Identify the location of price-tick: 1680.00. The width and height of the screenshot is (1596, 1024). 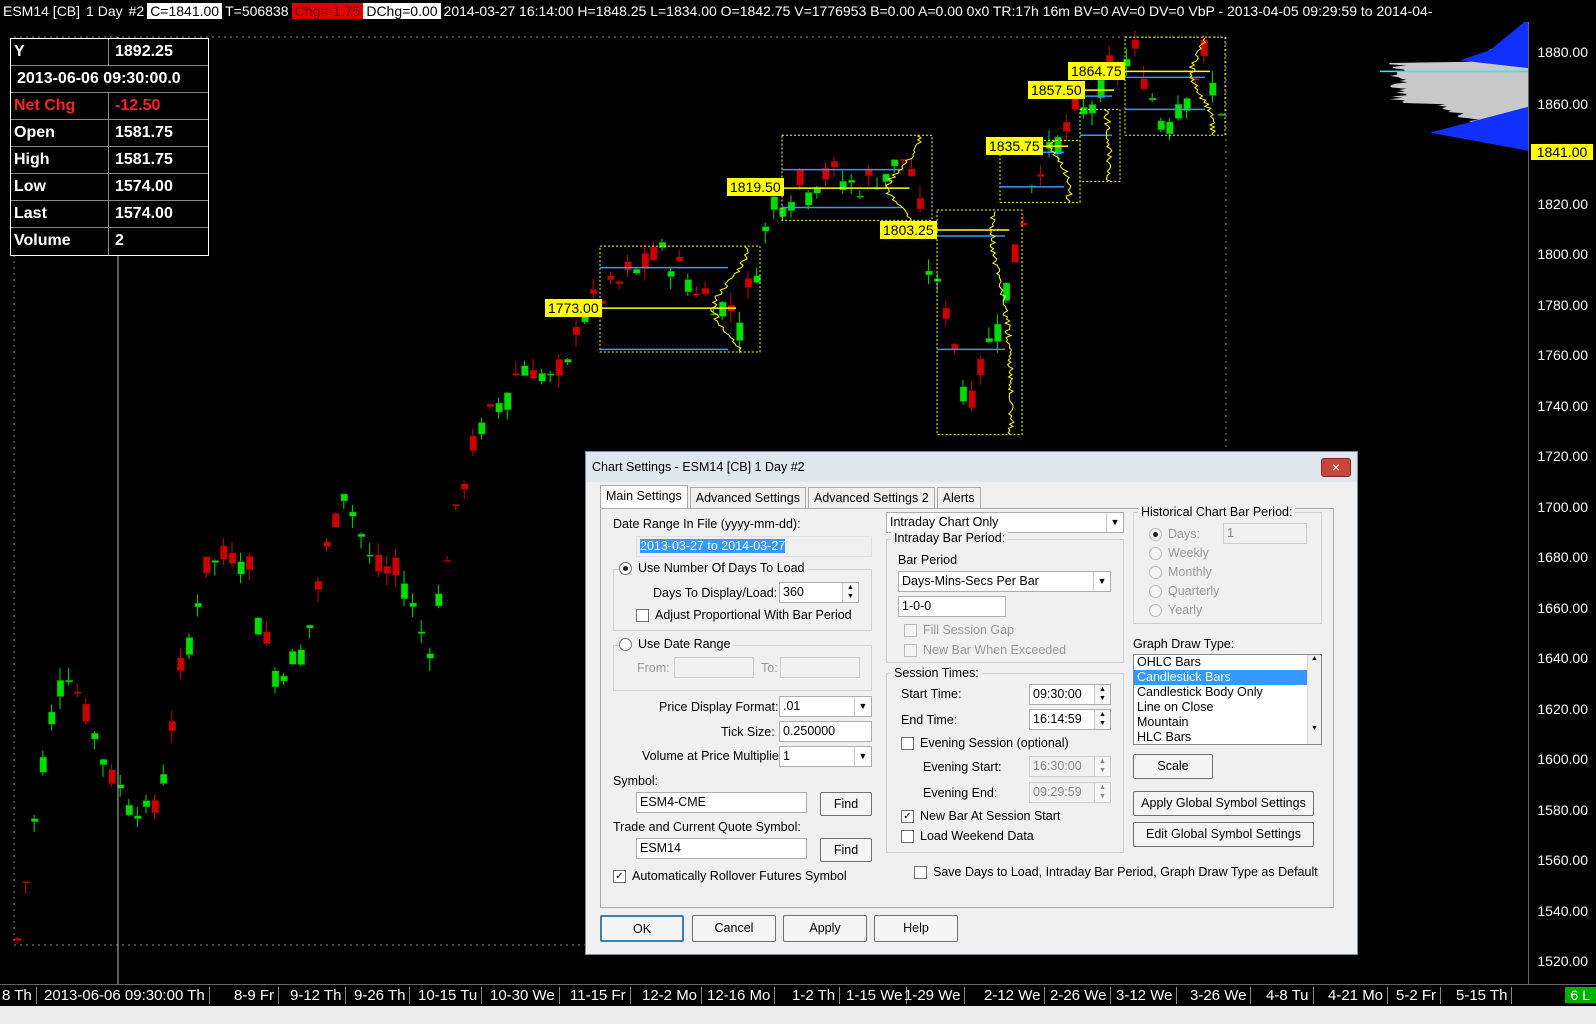
(1562, 557).